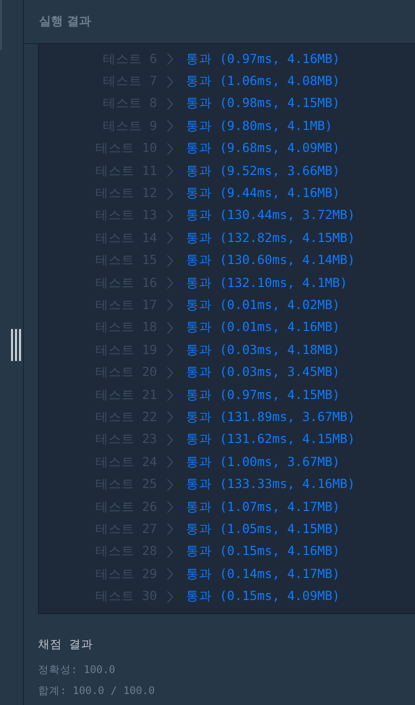 The height and width of the screenshot is (705, 415). I want to click on test-result: 통과 (9.52ms, 3.66MB), so click(263, 171).